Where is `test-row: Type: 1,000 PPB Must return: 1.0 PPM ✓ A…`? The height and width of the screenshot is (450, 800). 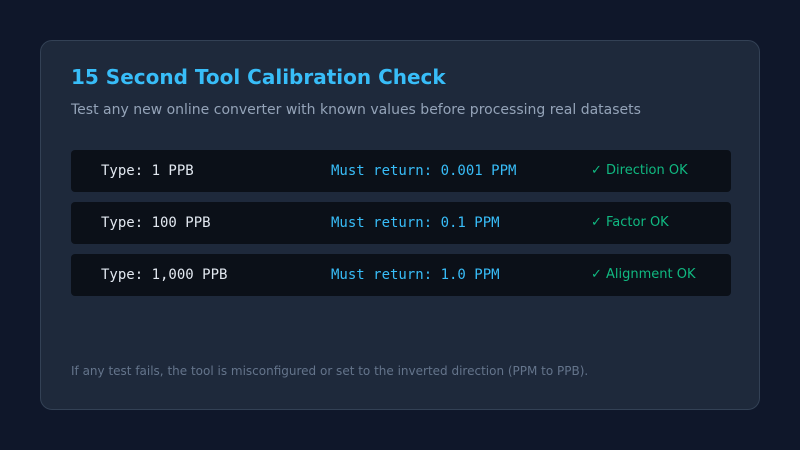
test-row: Type: 1,000 PPB Must return: 1.0 PPM ✓ A… is located at coordinates (401, 275).